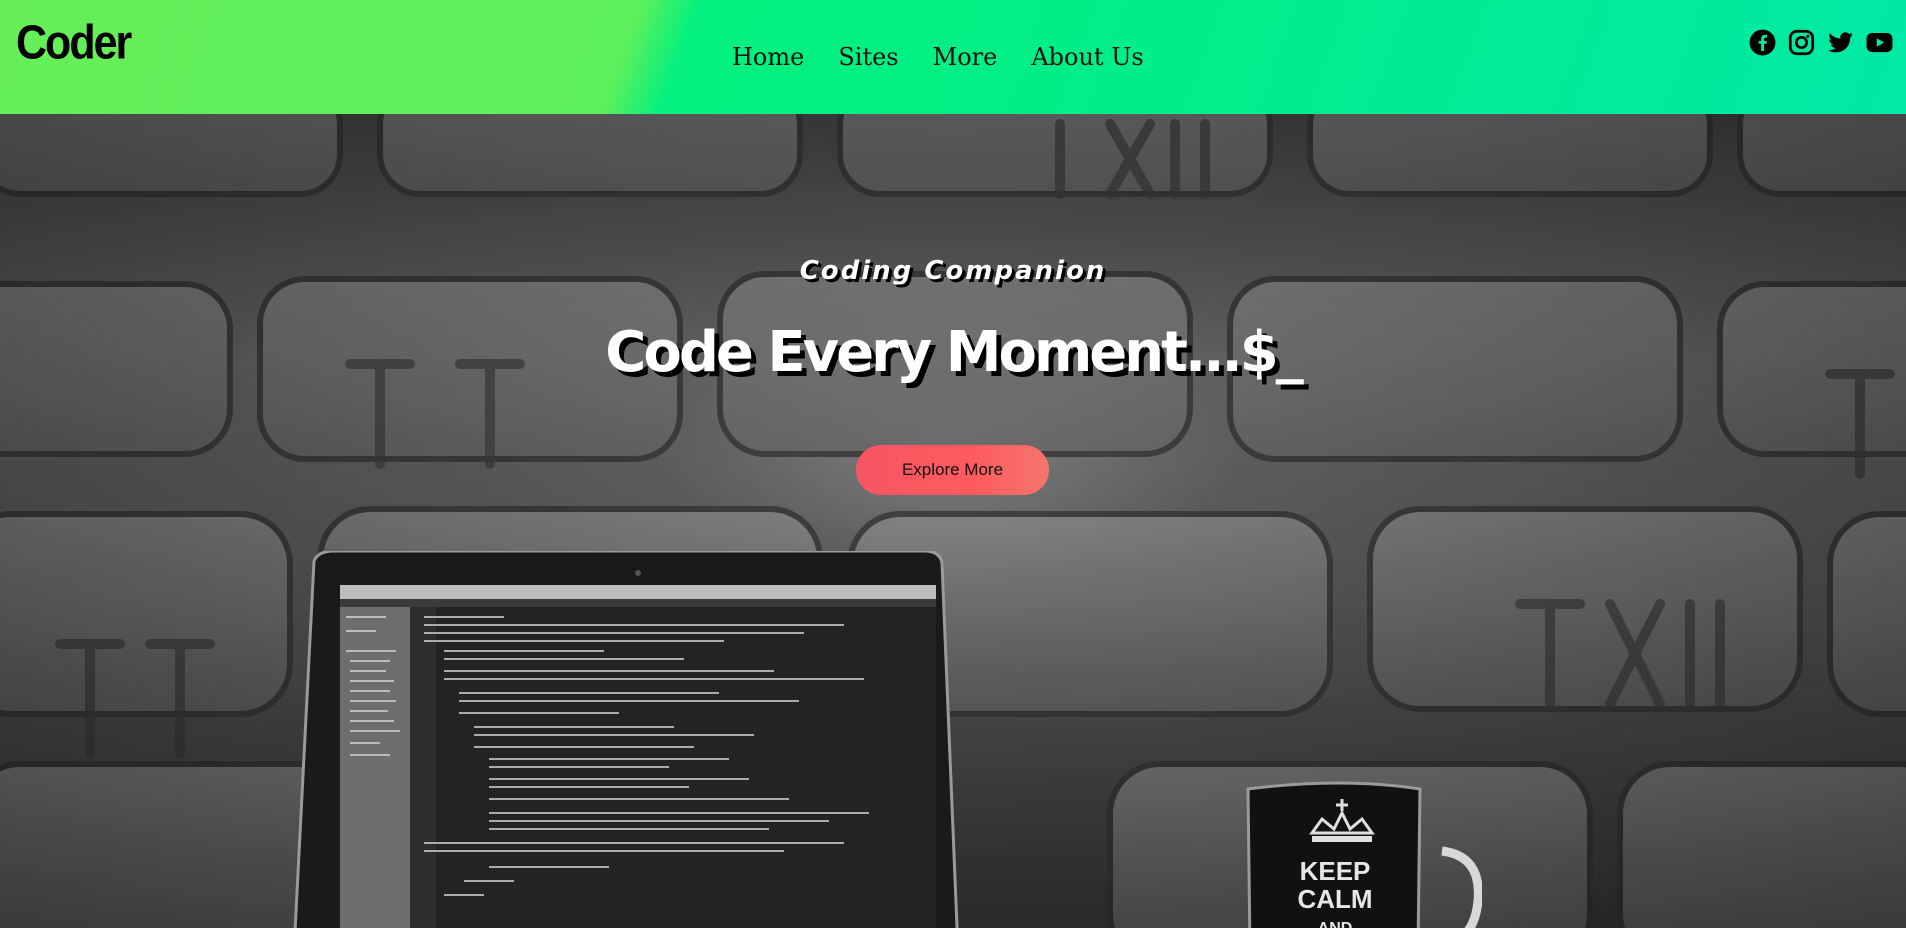 This screenshot has width=1906, height=928. Describe the element at coordinates (626, 739) in the screenshot. I see `laptop-image` at that location.